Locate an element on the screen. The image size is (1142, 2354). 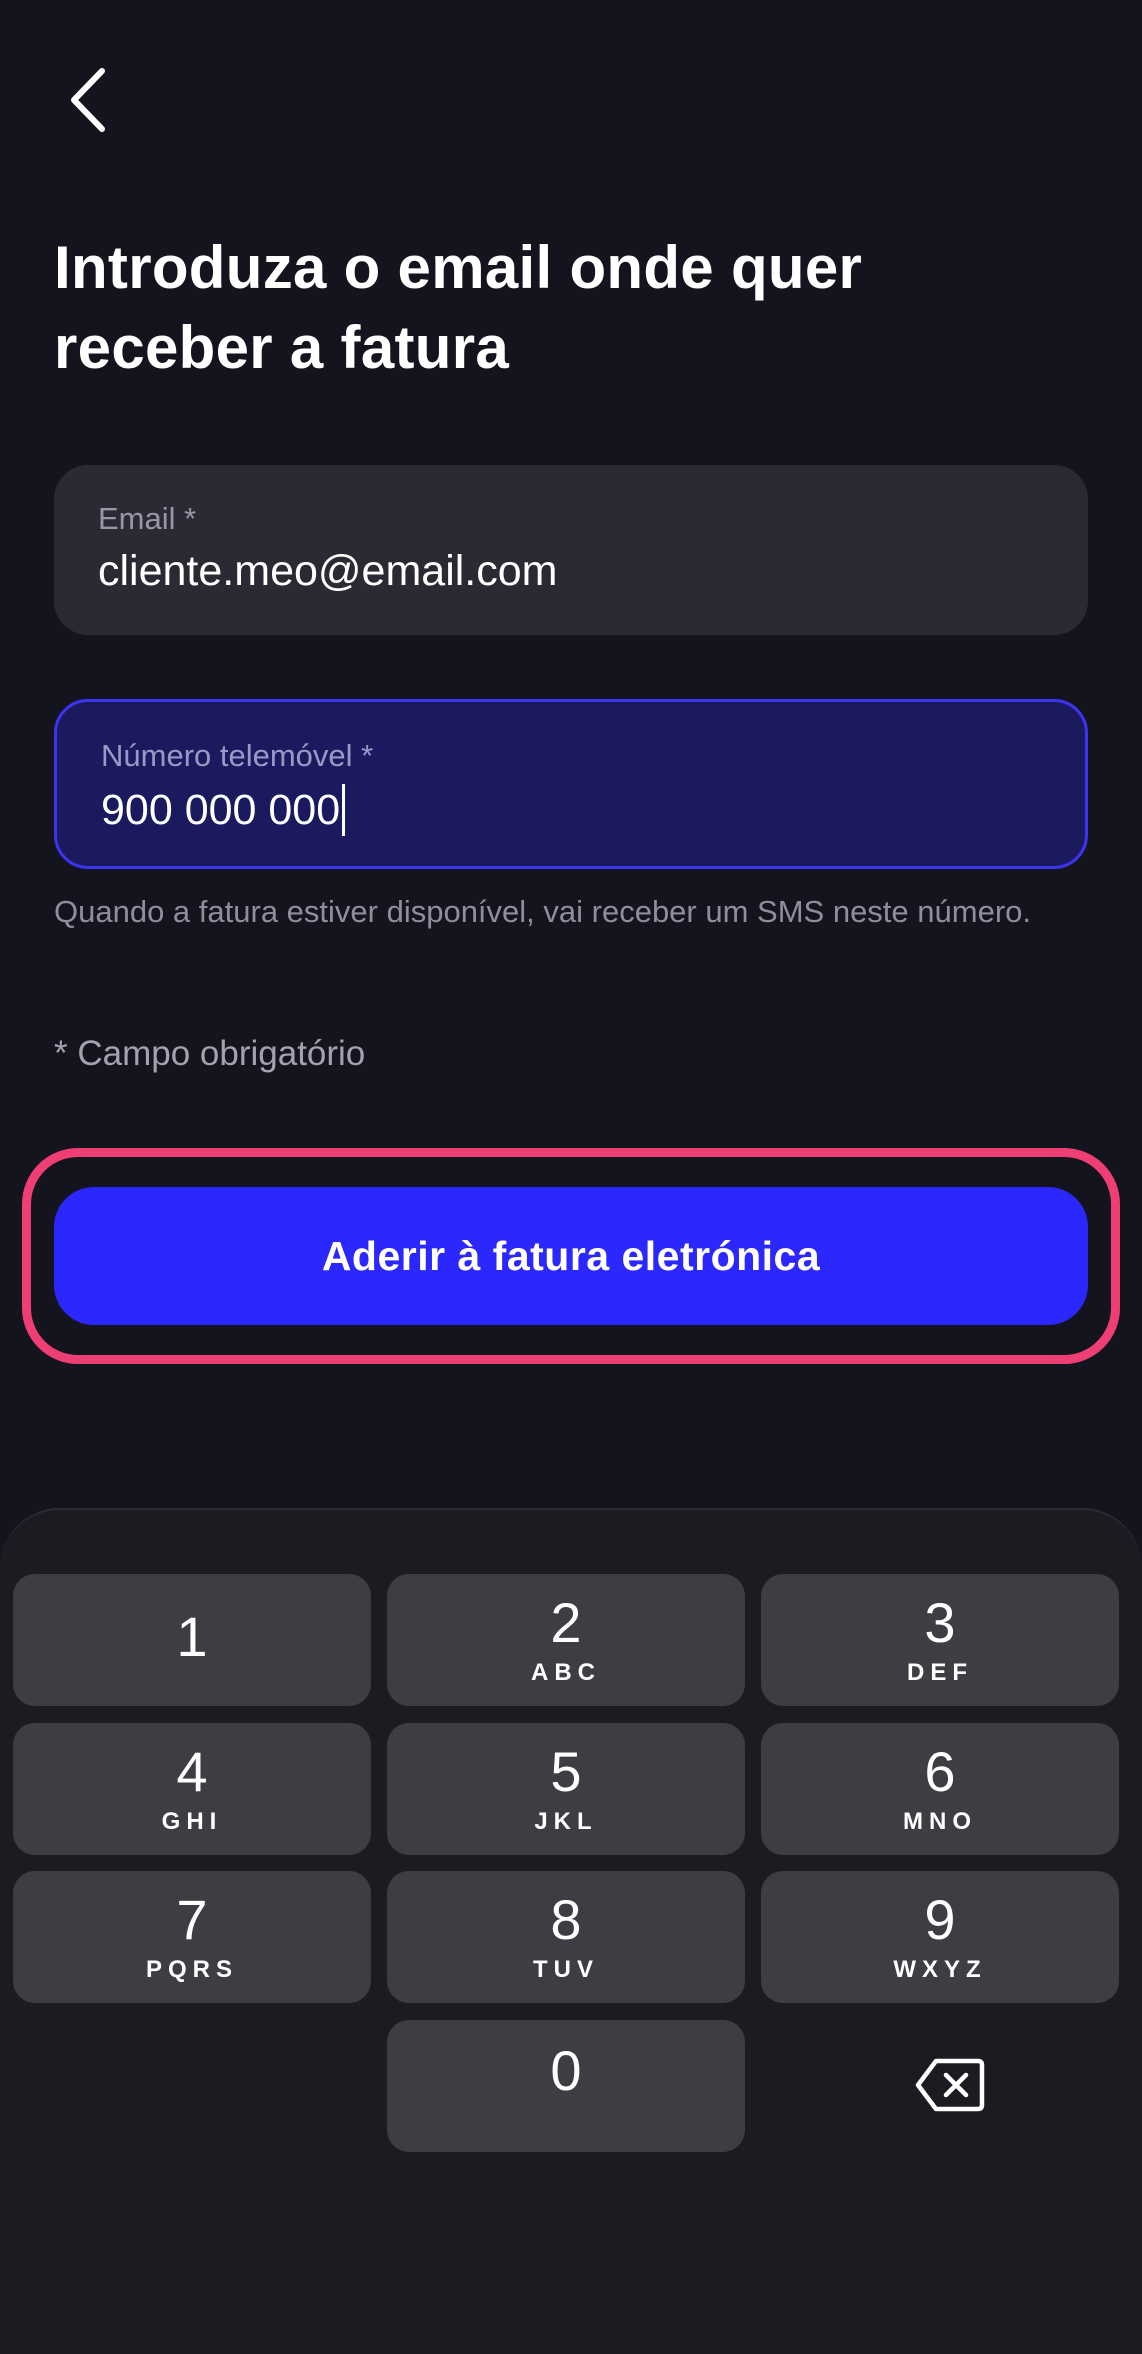
key-7: 7 PQRS is located at coordinates (192, 1937).